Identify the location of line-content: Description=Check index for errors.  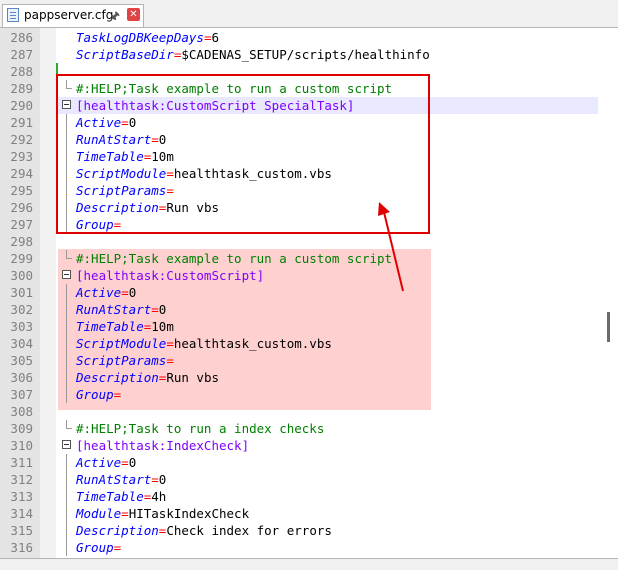
(204, 530).